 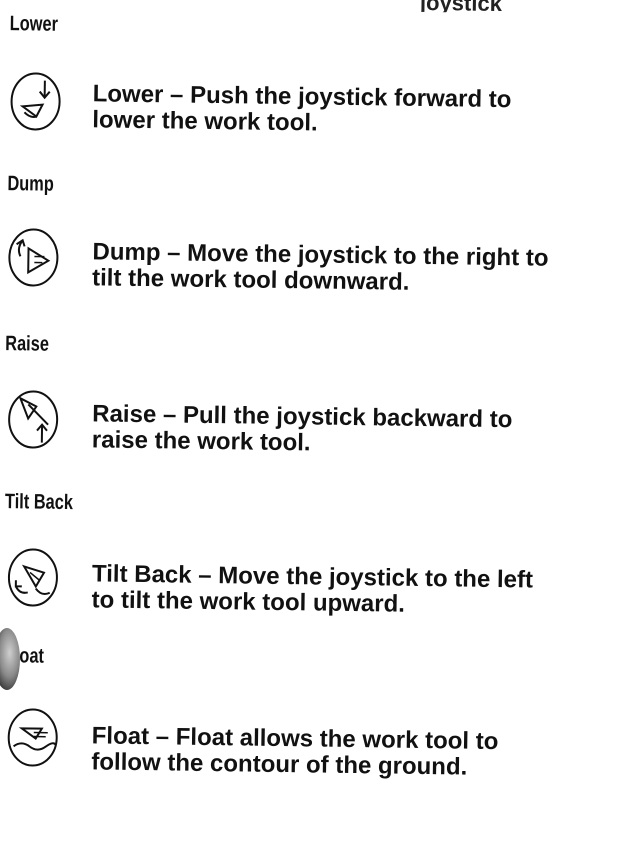 I want to click on heading-tilt-back: Tilt Back, so click(x=39, y=502).